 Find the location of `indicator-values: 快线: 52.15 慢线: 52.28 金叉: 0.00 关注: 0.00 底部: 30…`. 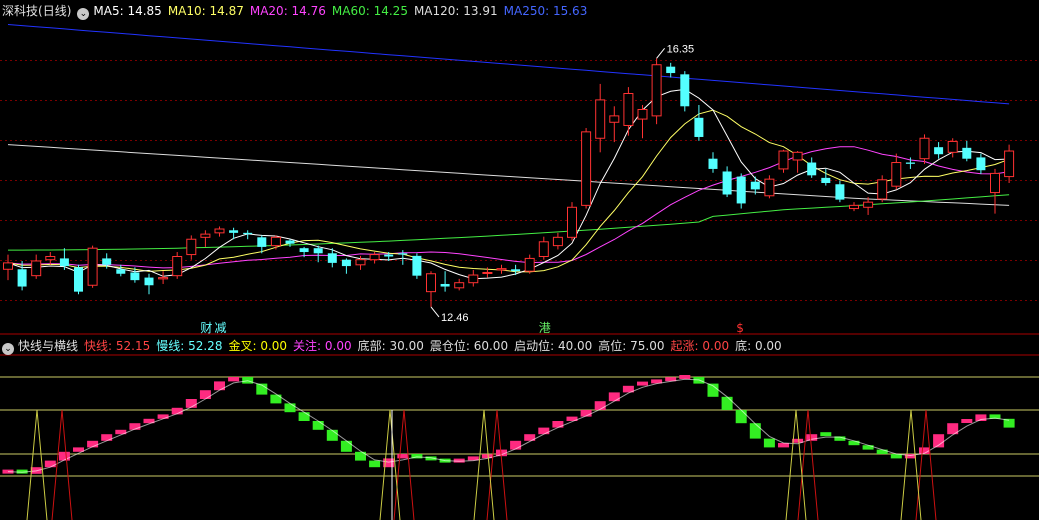

indicator-values: 快线: 52.15 慢线: 52.28 金叉: 0.00 关注: 0.00 底部: 30… is located at coordinates (436, 346).